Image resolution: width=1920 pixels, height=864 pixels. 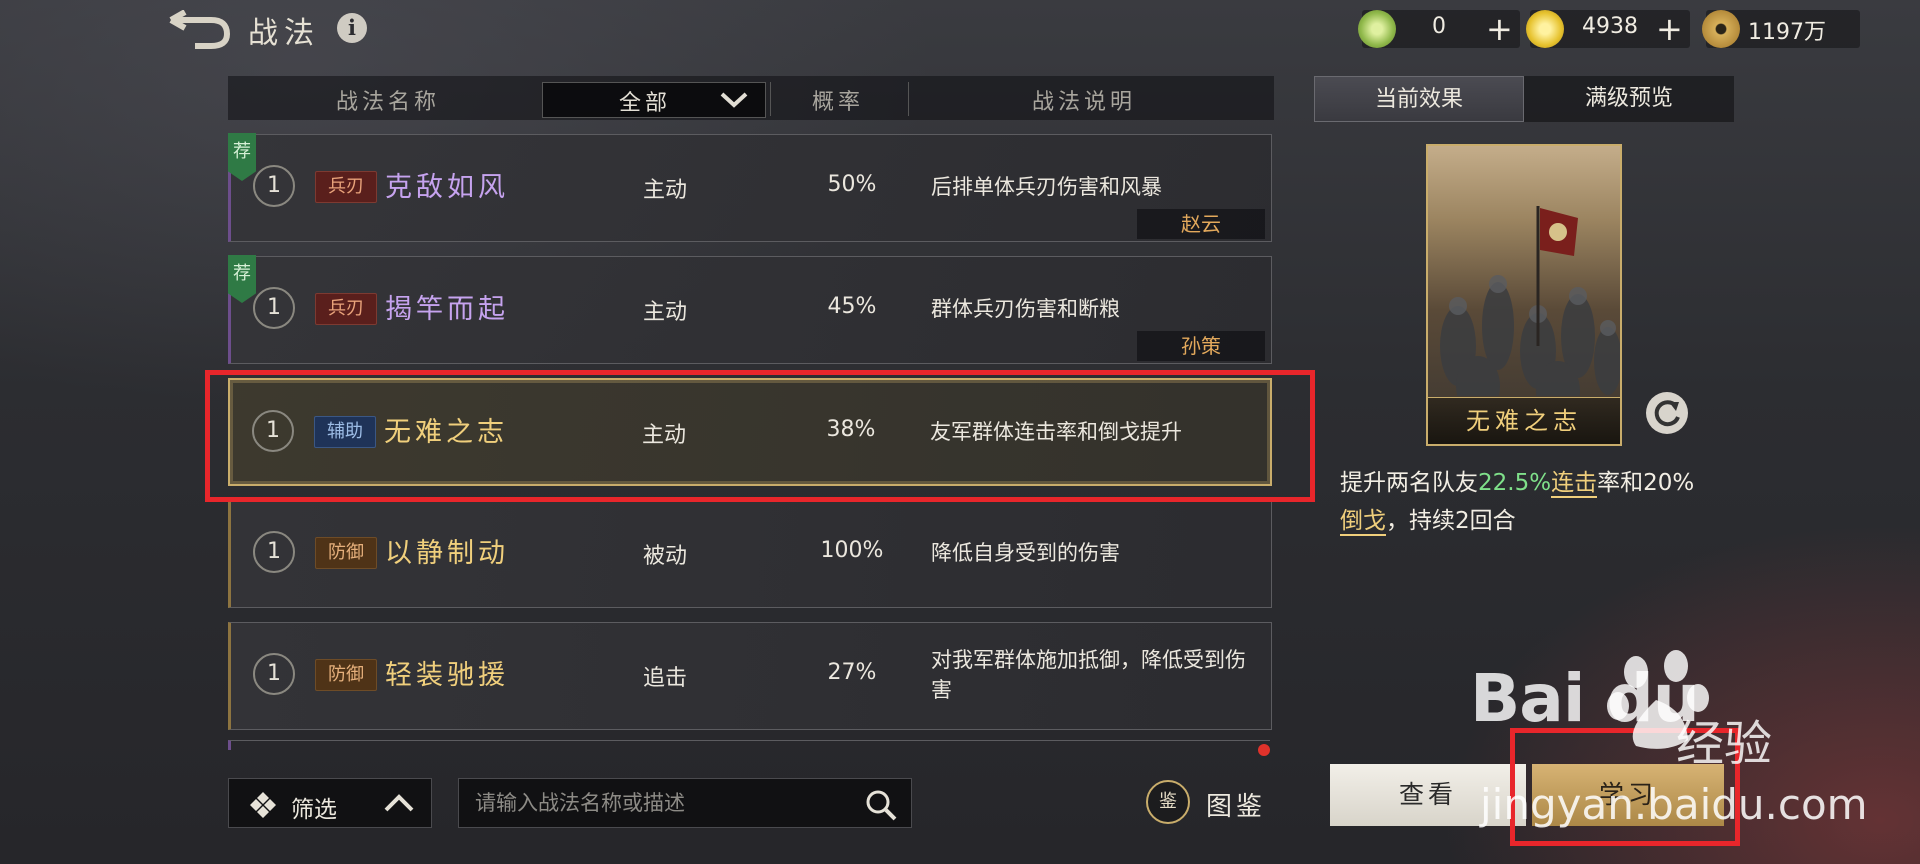 I want to click on chevron-up-icon, so click(x=399, y=803).